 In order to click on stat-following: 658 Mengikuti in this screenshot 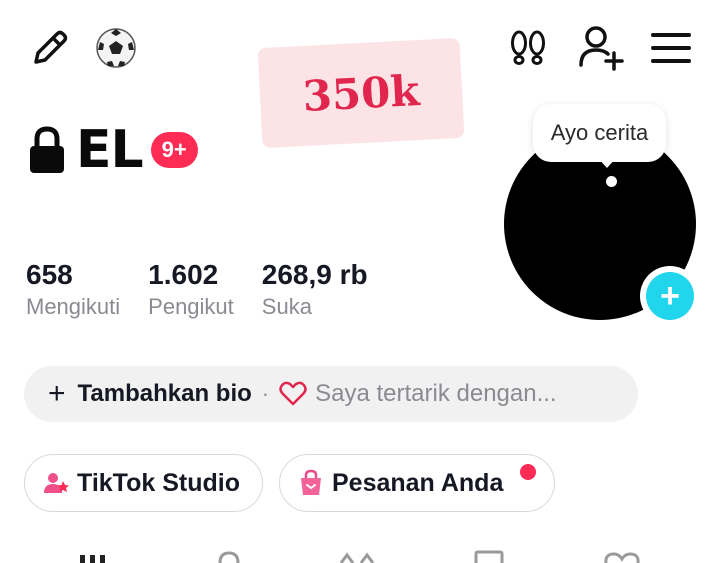, I will do `click(73, 290)`.